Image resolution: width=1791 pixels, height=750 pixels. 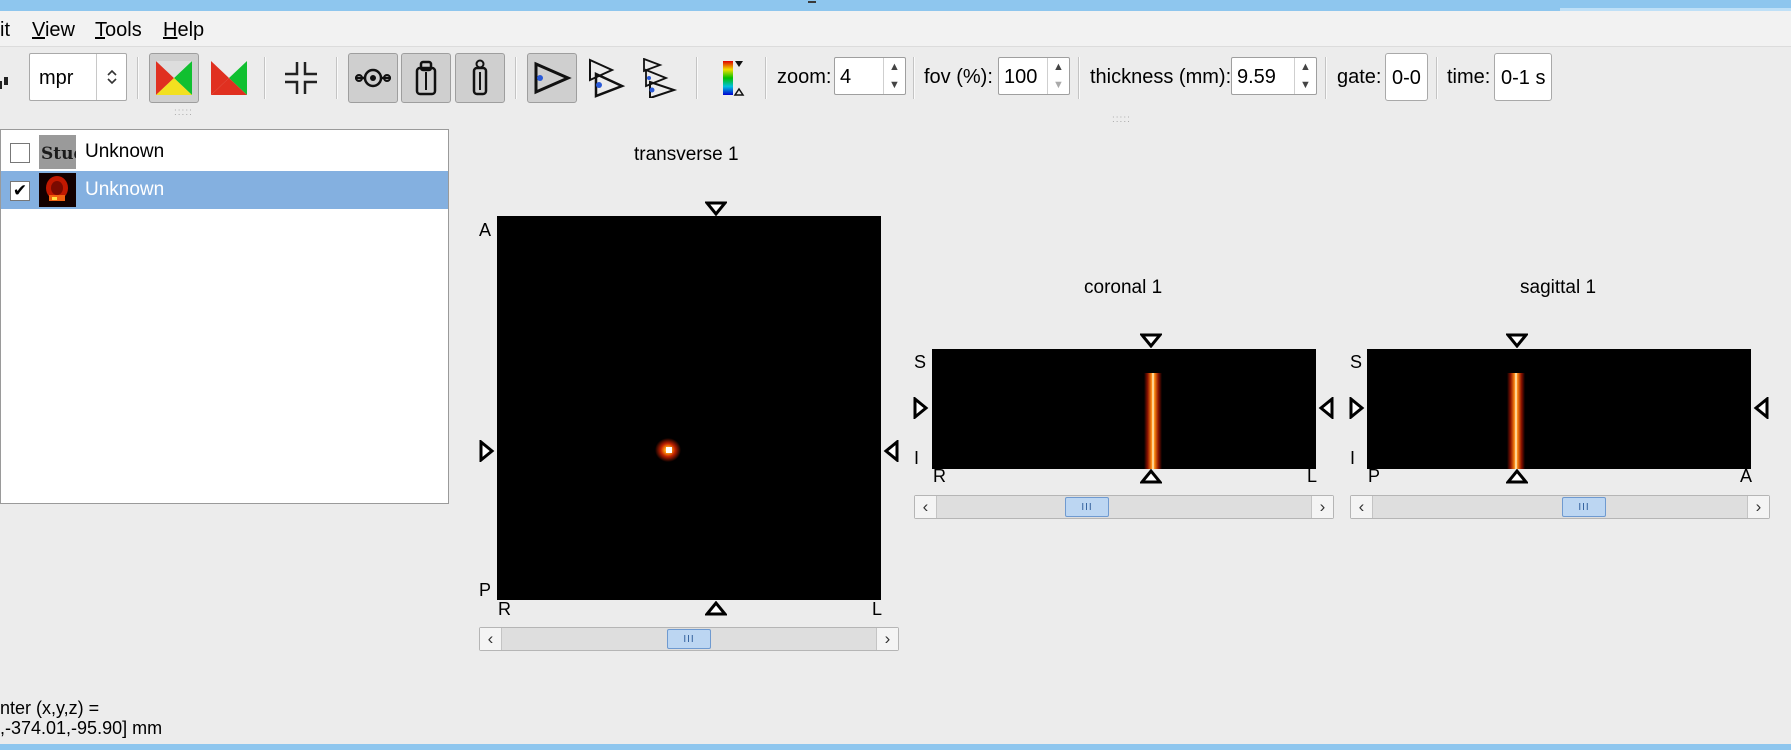 I want to click on layout-select: mpr, so click(x=78, y=77).